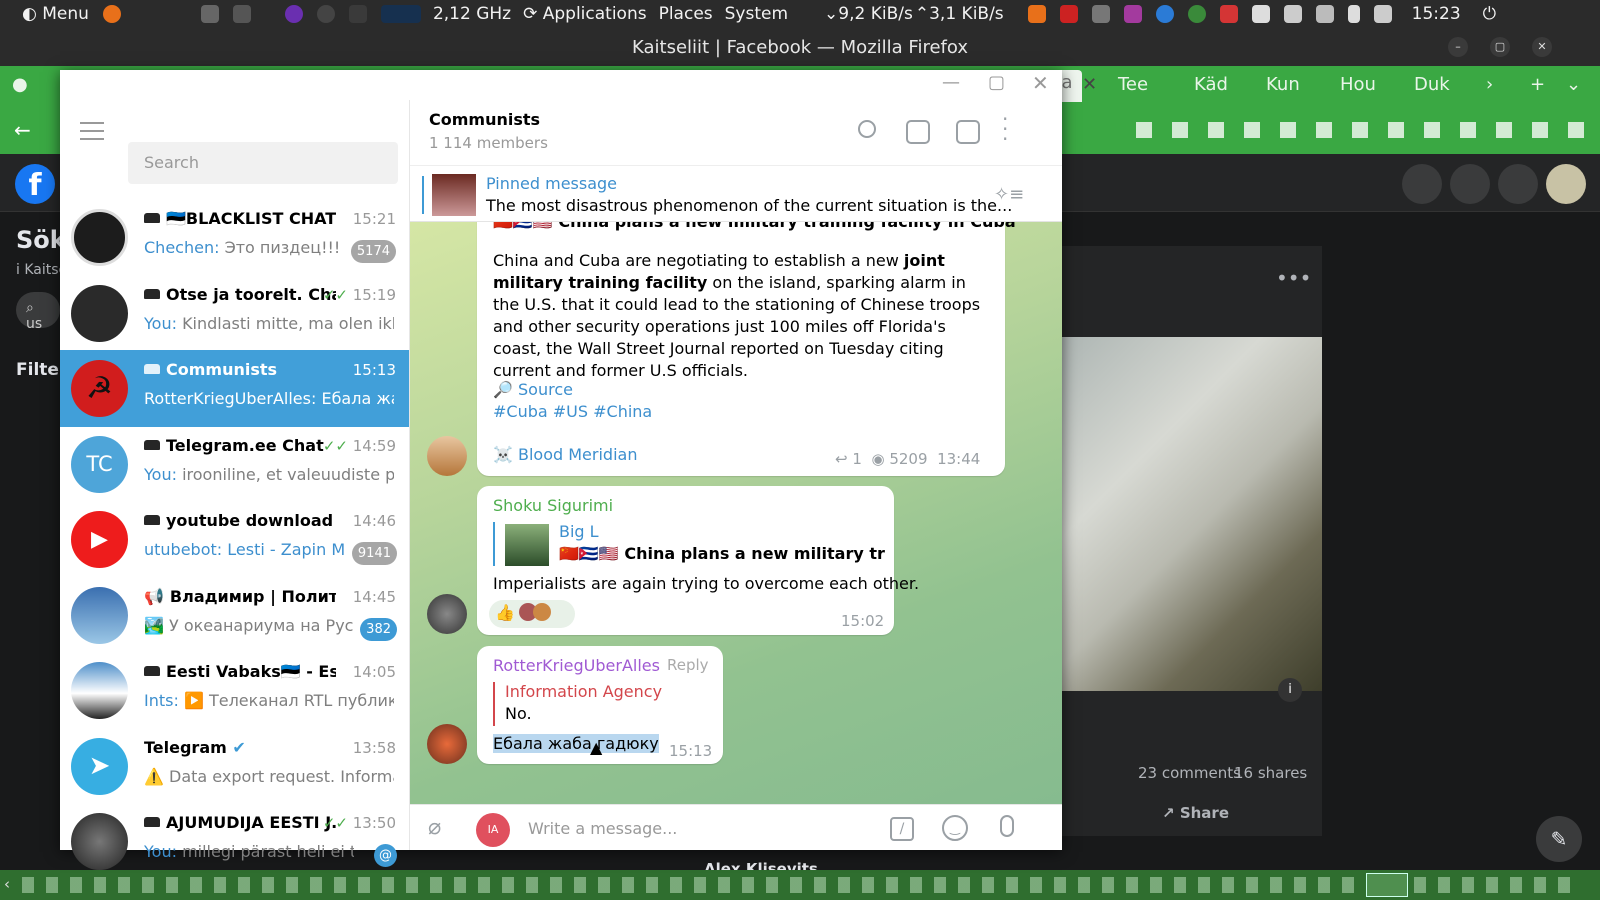  What do you see at coordinates (533, 389) in the screenshot?
I see `source-link: 🔎 Source` at bounding box center [533, 389].